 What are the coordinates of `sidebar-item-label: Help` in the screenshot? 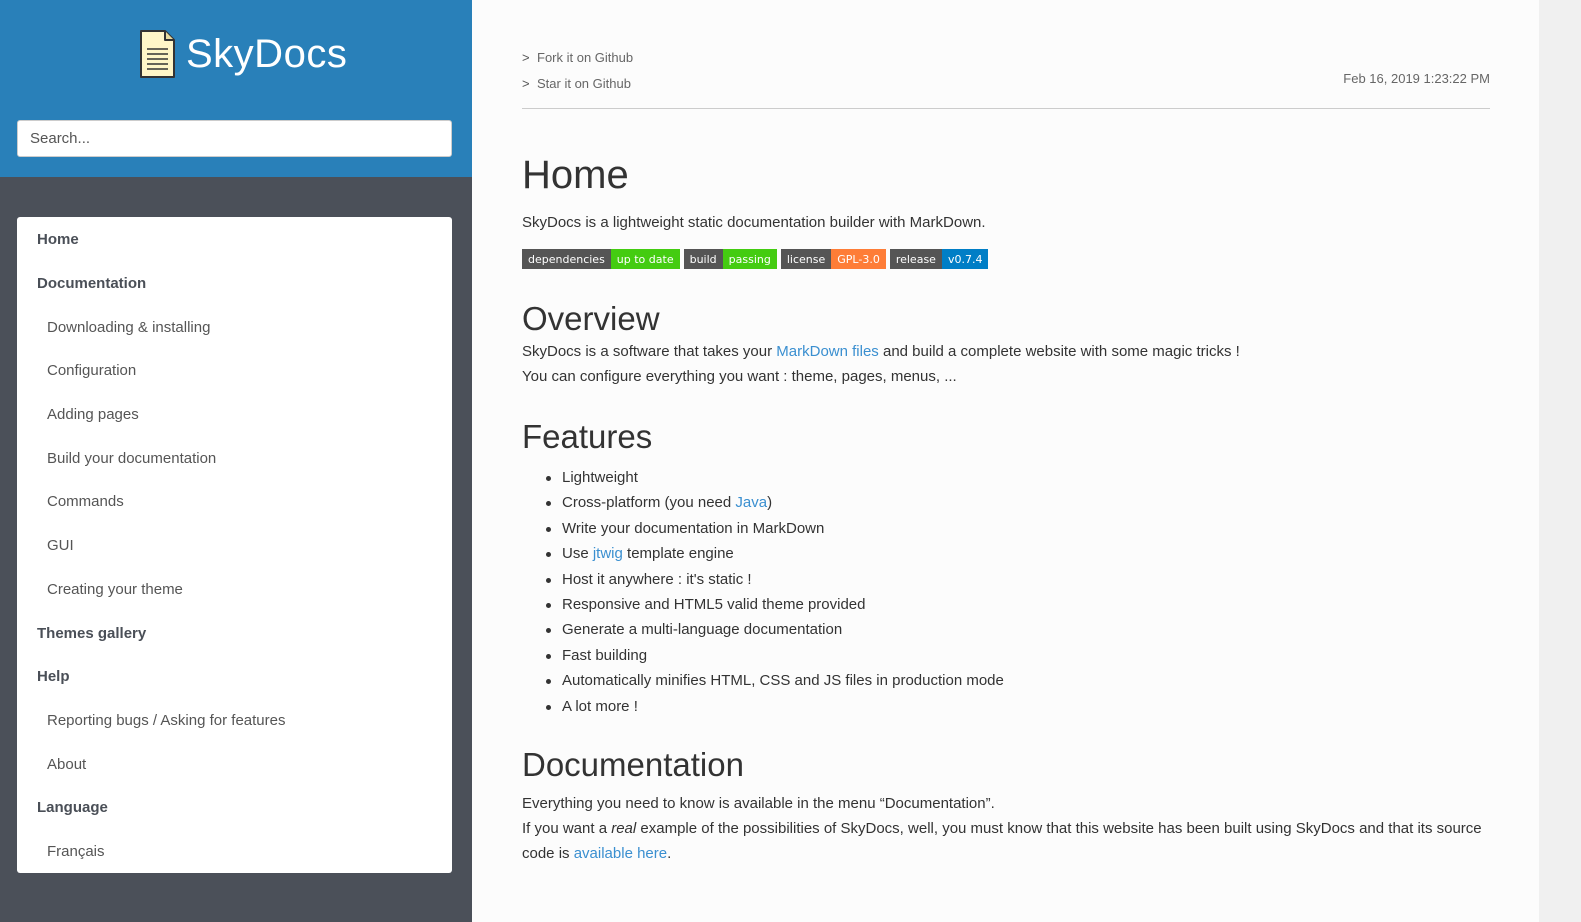 It's located at (53, 677).